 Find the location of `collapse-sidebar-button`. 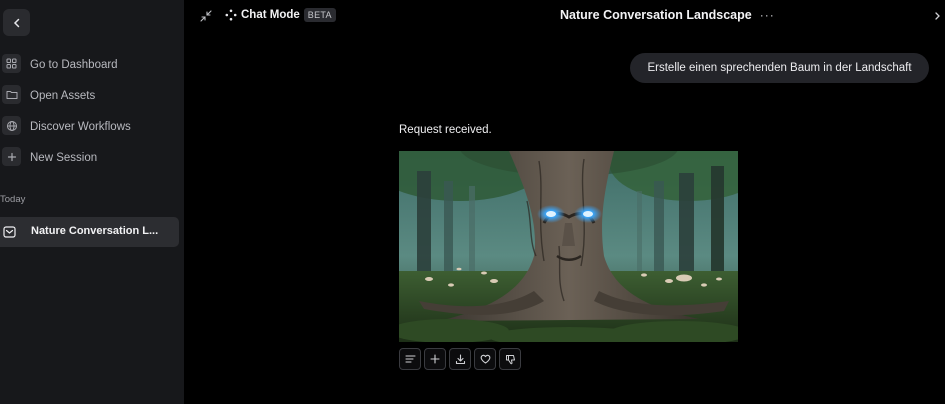

collapse-sidebar-button is located at coordinates (16, 22).